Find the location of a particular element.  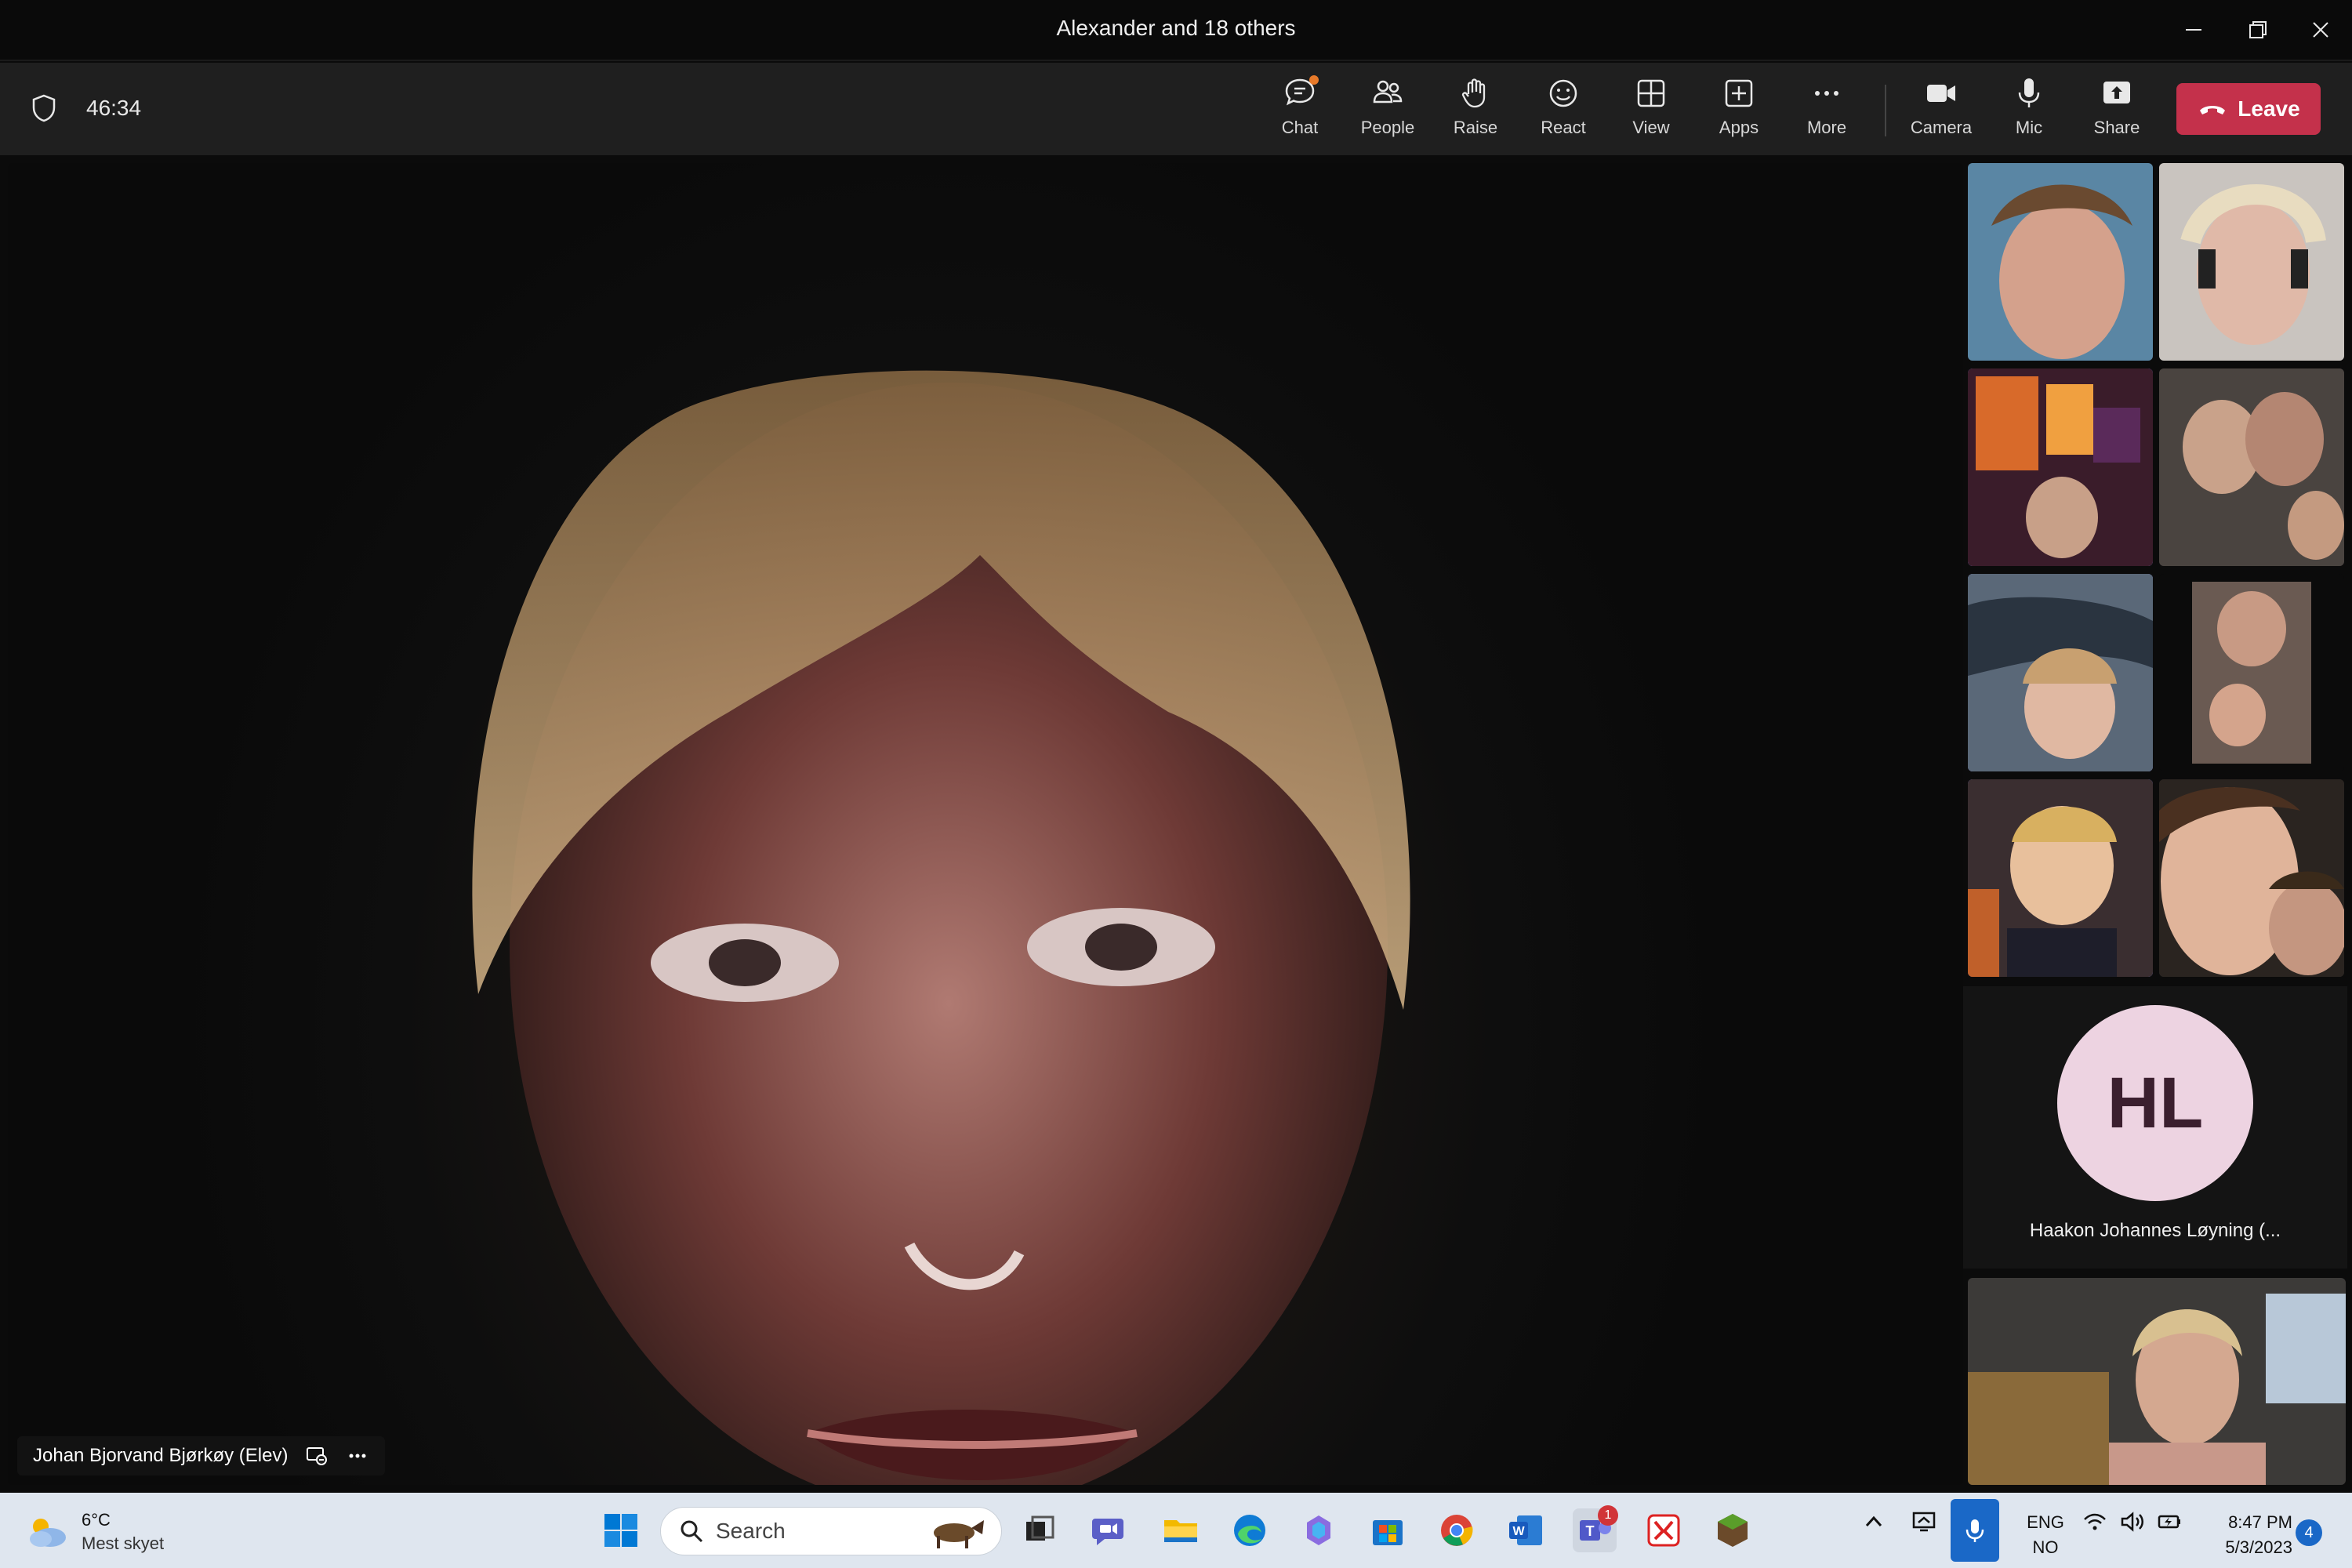

chevron-up-icon is located at coordinates (1873, 1521).